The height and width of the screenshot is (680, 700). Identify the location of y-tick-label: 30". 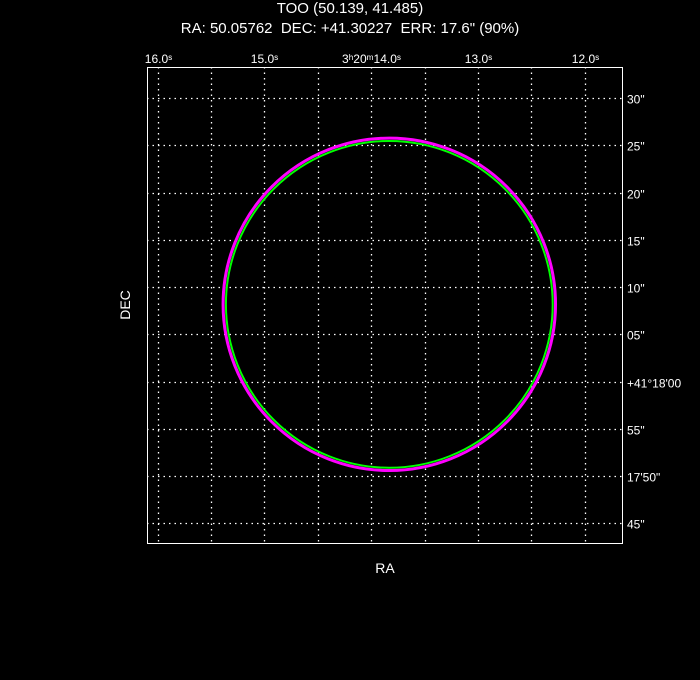
(636, 100).